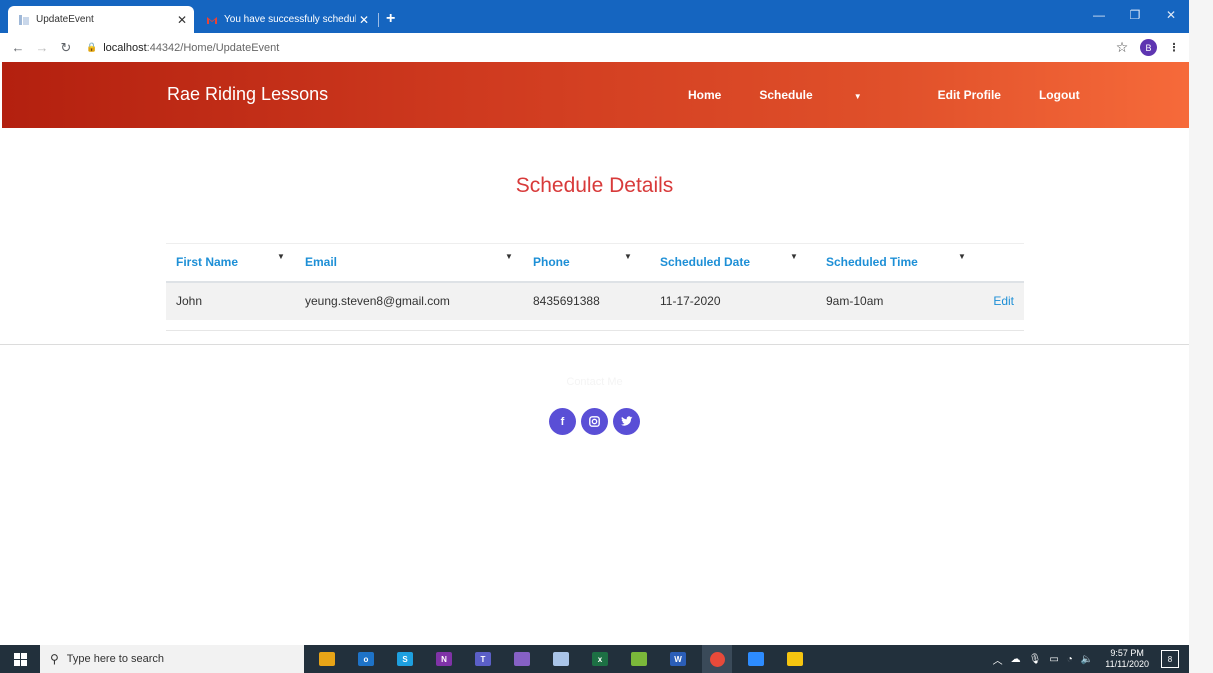 This screenshot has height=673, width=1213. Describe the element at coordinates (20, 659) in the screenshot. I see `windows-start-button` at that location.